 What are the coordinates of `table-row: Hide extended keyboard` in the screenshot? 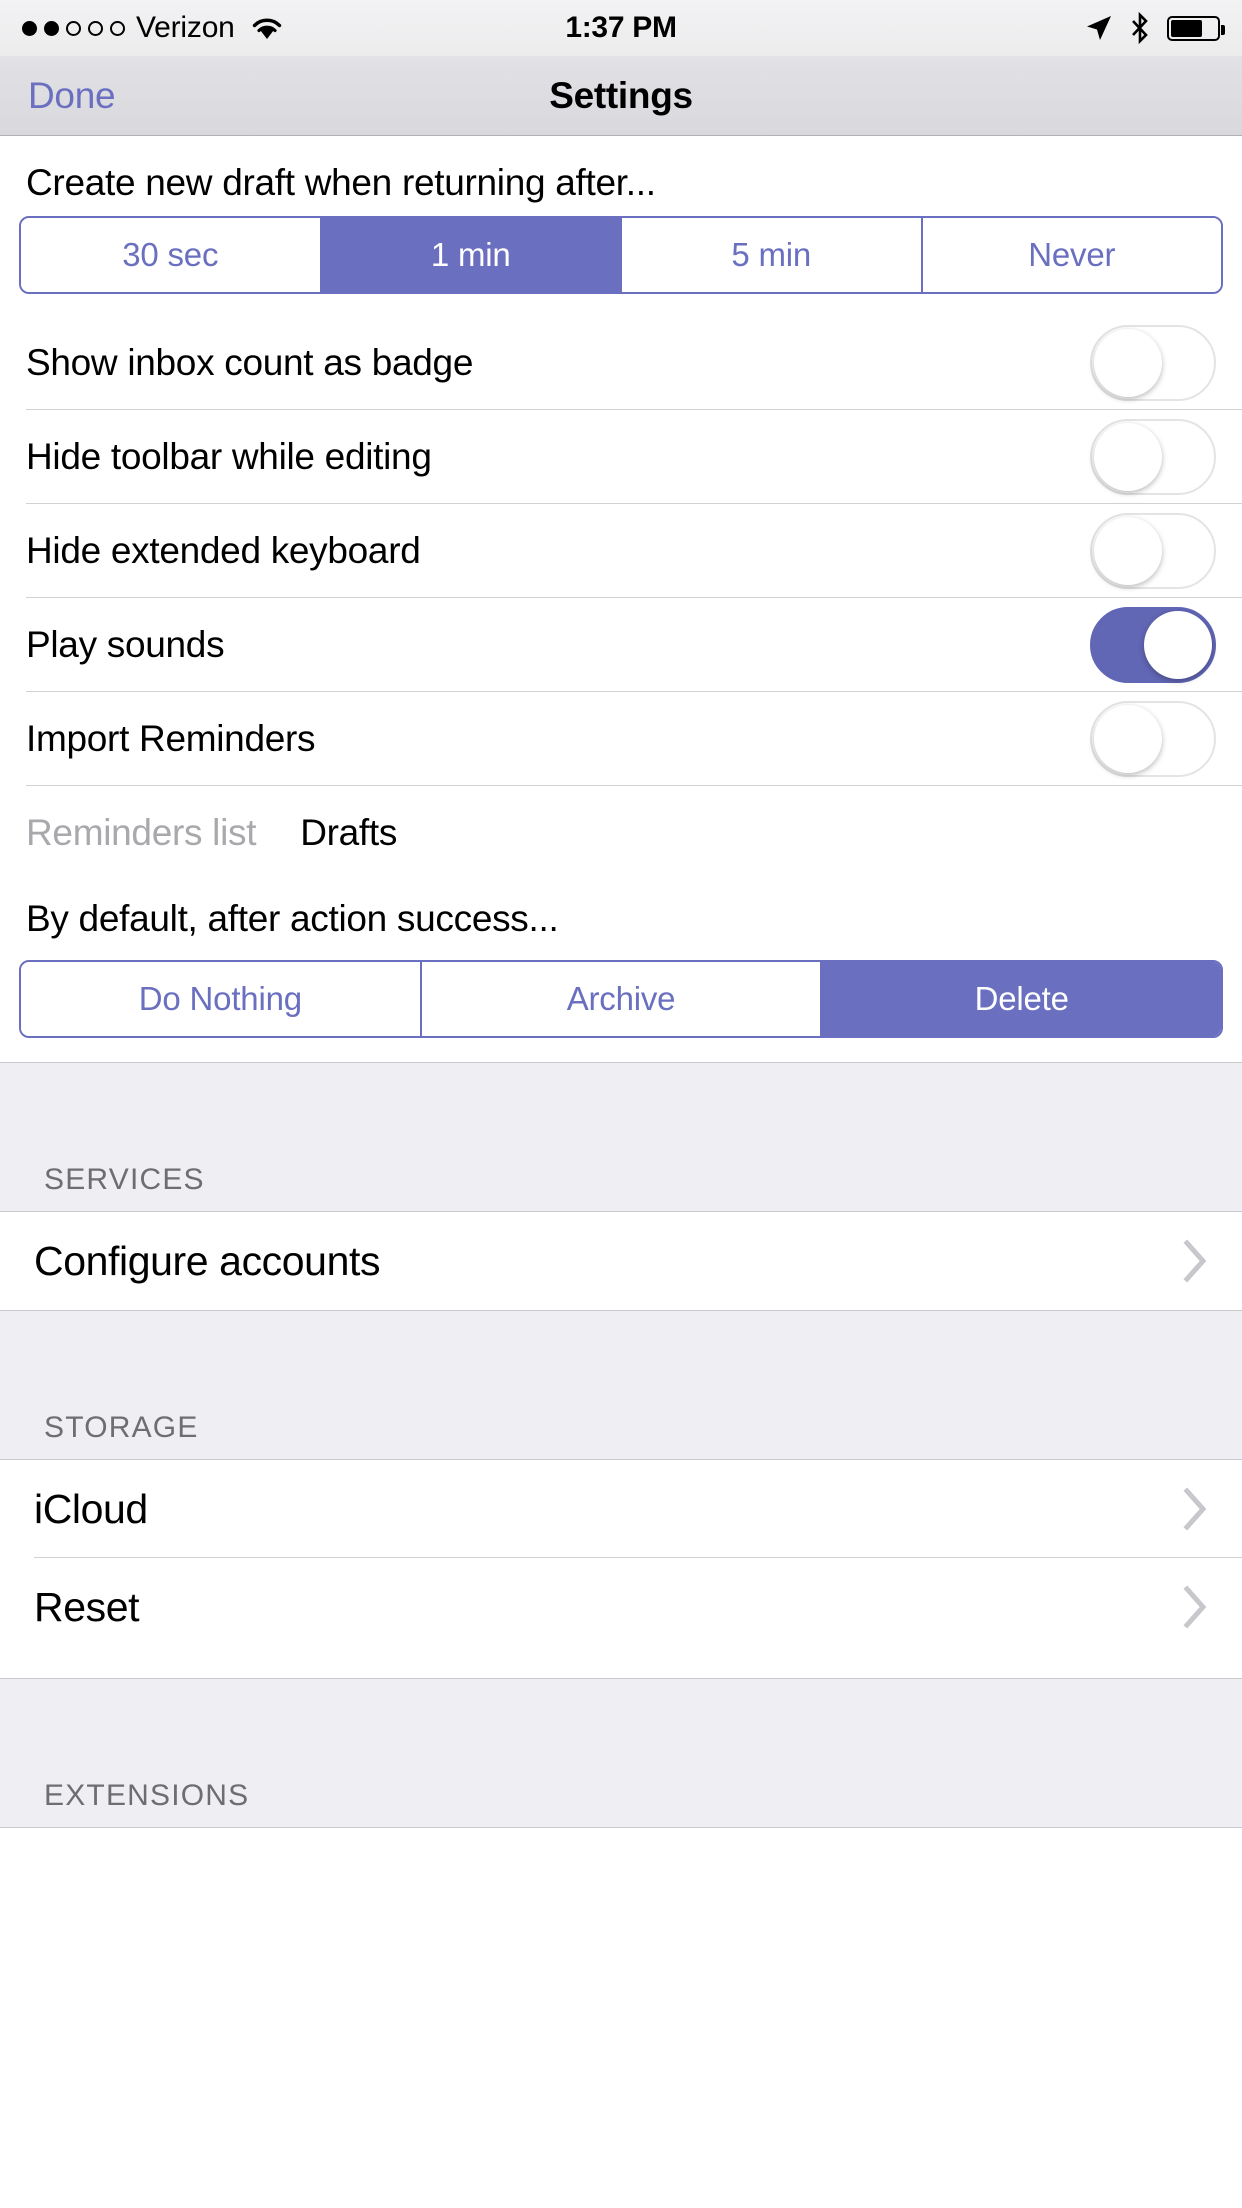 It's located at (621, 551).